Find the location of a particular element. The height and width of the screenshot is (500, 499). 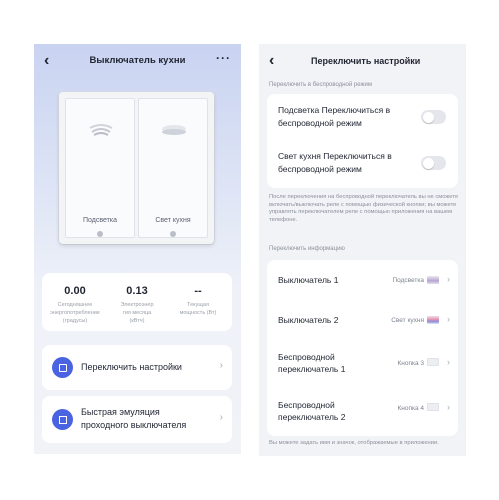

info-name: Выключатель 2 is located at coordinates (308, 320).